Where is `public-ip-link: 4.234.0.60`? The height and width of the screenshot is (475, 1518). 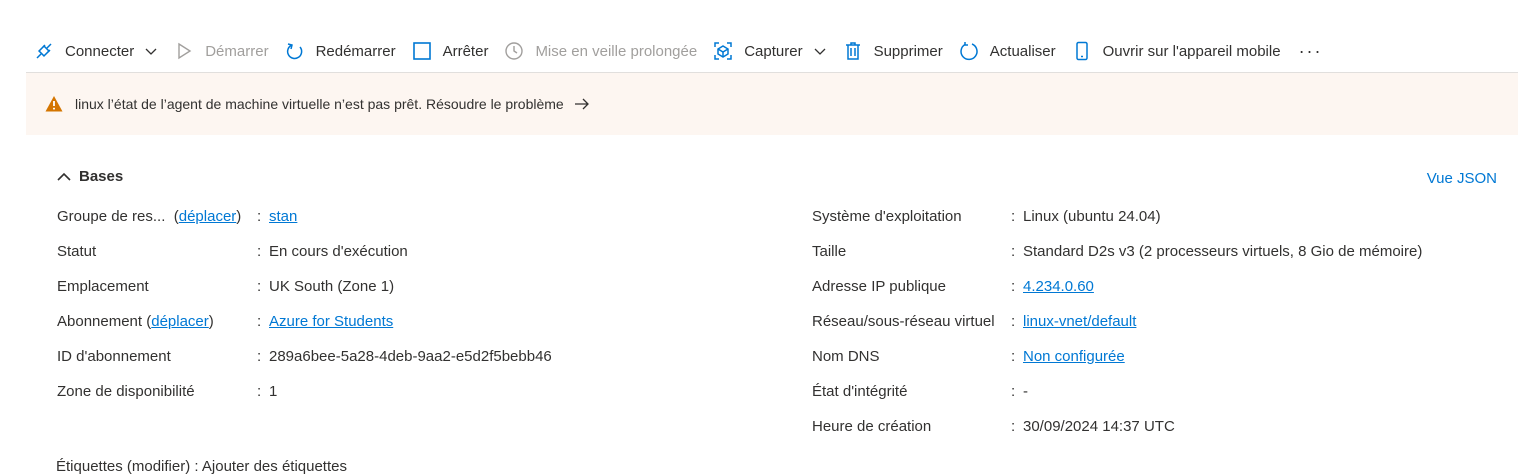 public-ip-link: 4.234.0.60 is located at coordinates (1058, 286).